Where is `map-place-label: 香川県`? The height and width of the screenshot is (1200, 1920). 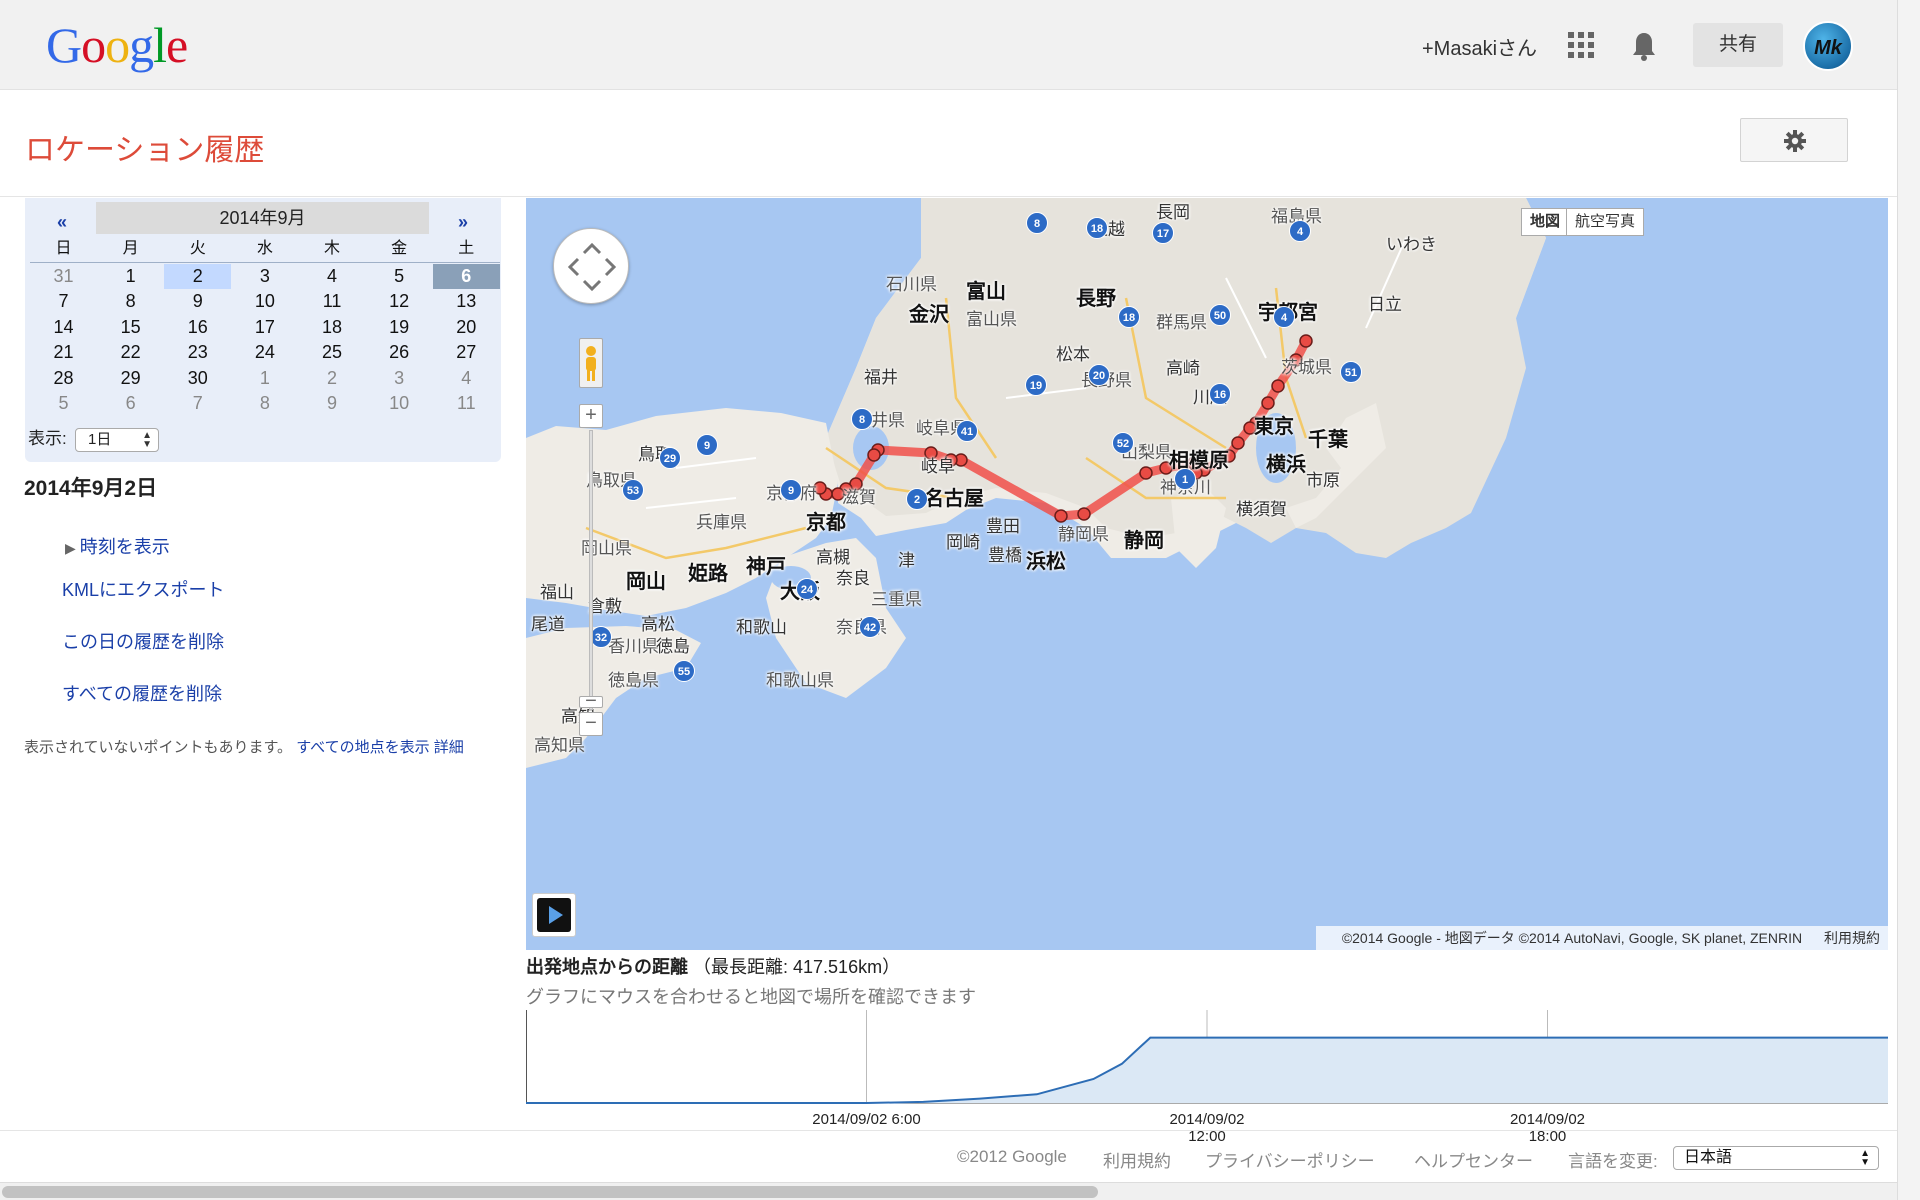
map-place-label: 香川県 is located at coordinates (633, 646).